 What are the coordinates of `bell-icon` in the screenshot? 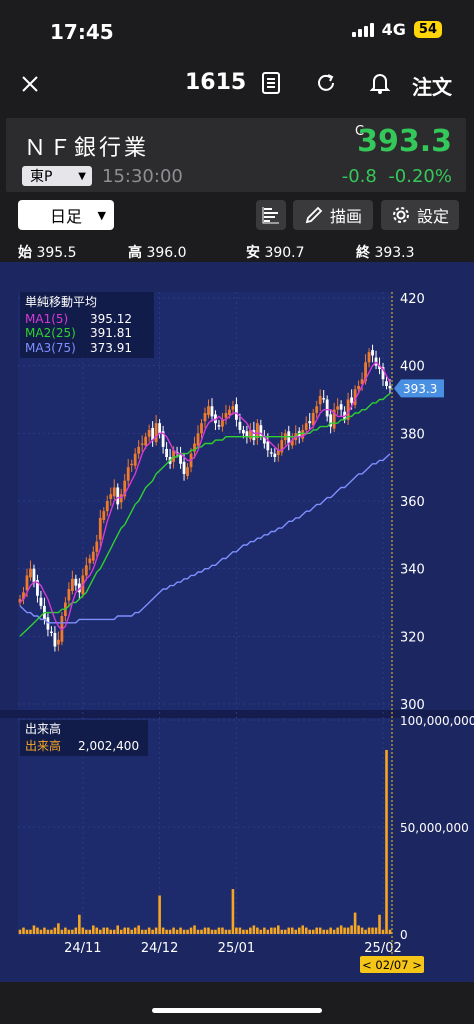 It's located at (380, 83).